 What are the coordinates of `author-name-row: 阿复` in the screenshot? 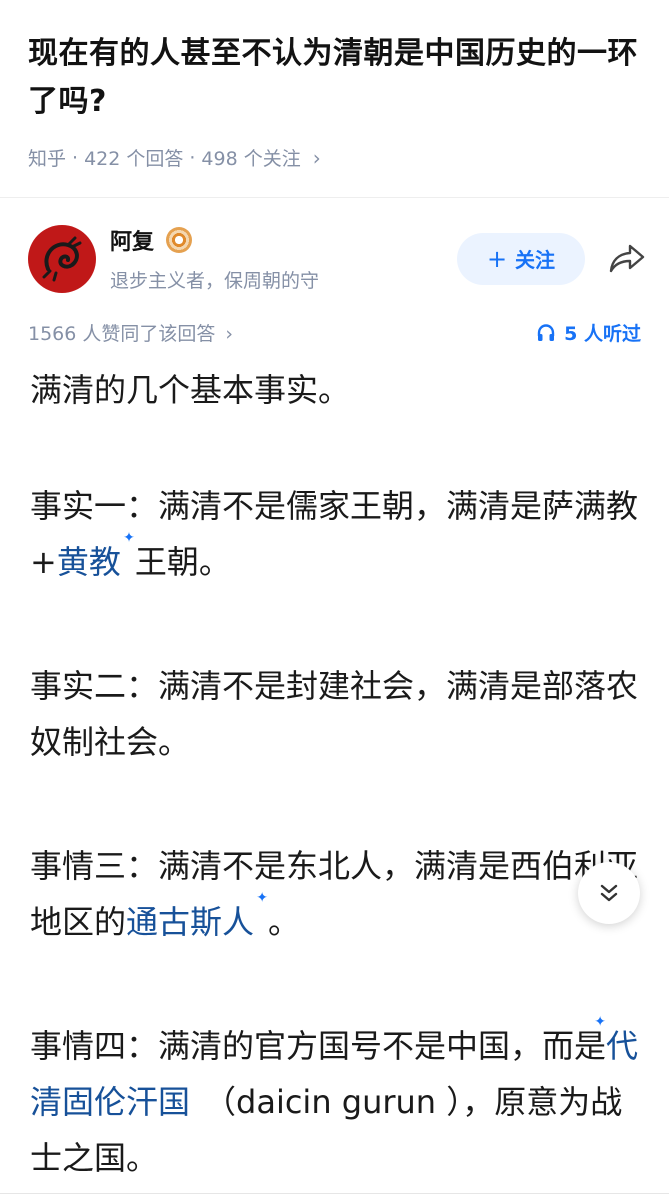 It's located at (283, 240).